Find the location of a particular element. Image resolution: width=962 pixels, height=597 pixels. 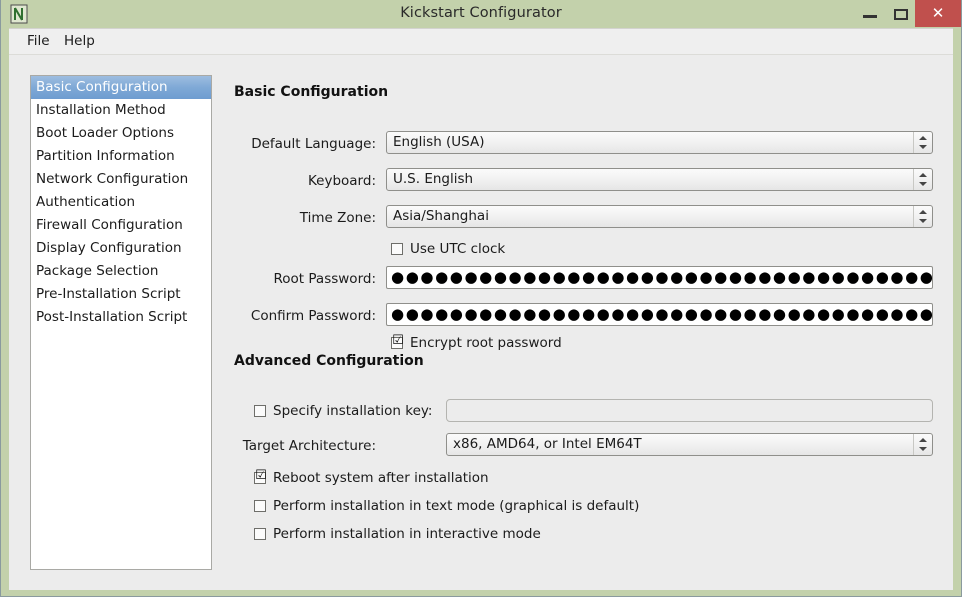

interactive-mode-label: Perform installation in interactive mode is located at coordinates (407, 534).